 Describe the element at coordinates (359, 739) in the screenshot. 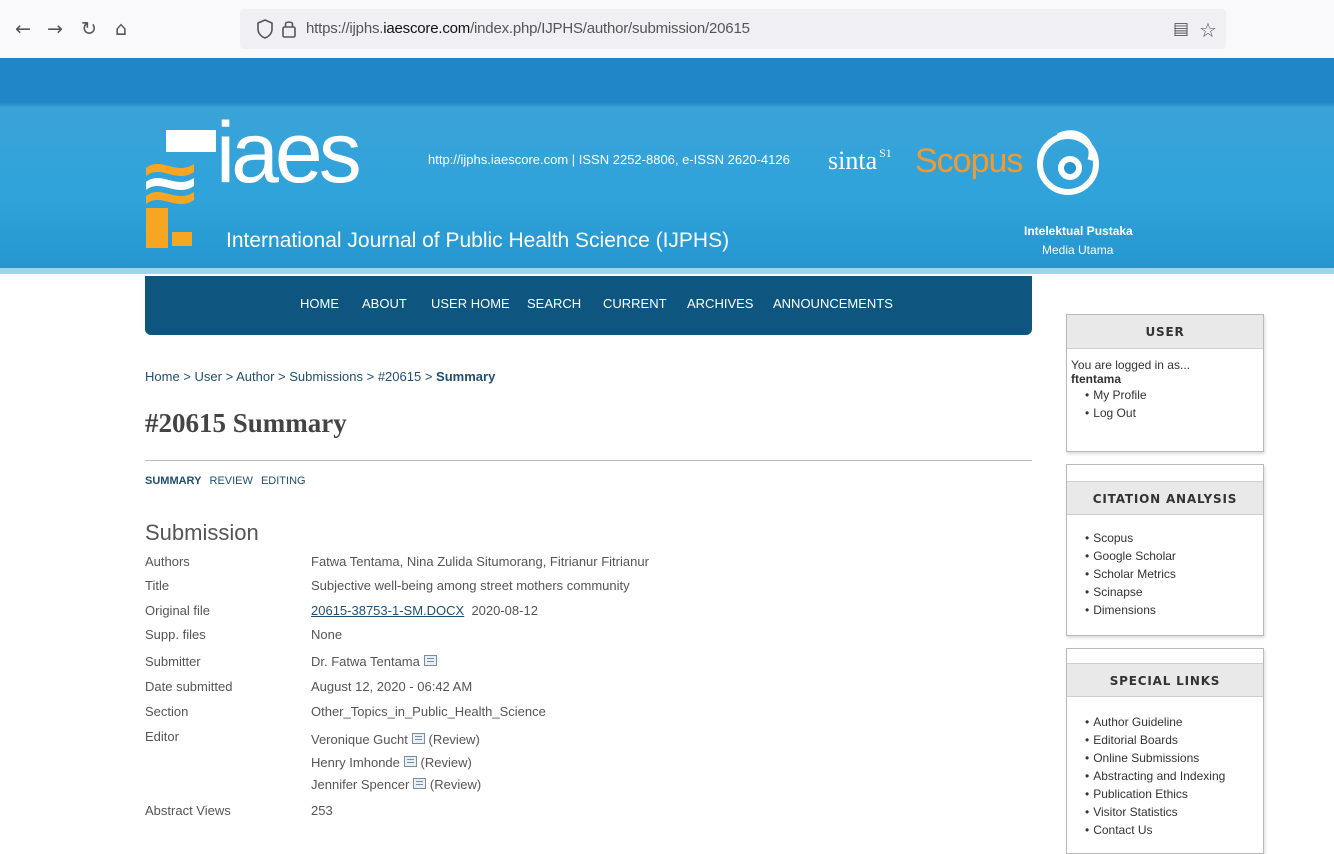

I see `editor-name: Veronique Gucht` at that location.